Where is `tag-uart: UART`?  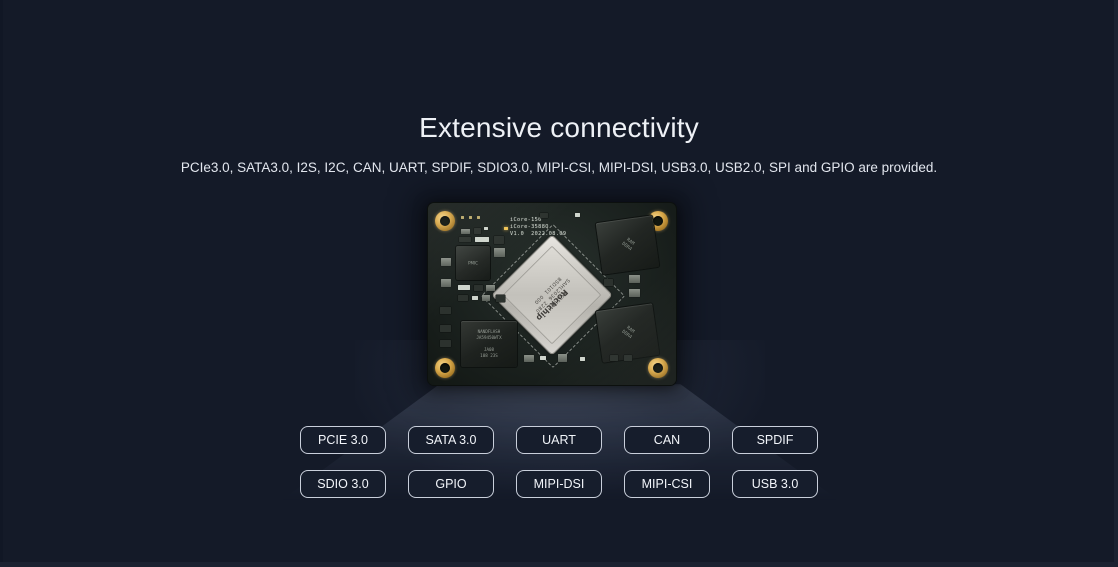 tag-uart: UART is located at coordinates (559, 440).